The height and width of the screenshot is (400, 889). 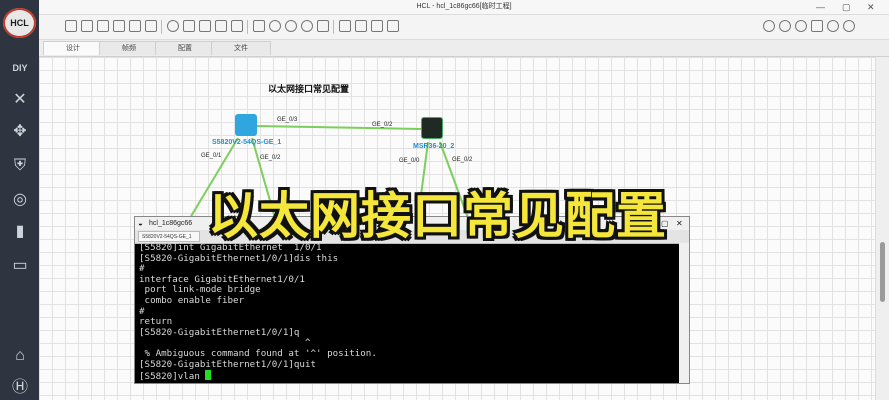 What do you see at coordinates (246, 125) in the screenshot?
I see `switch-device-icon` at bounding box center [246, 125].